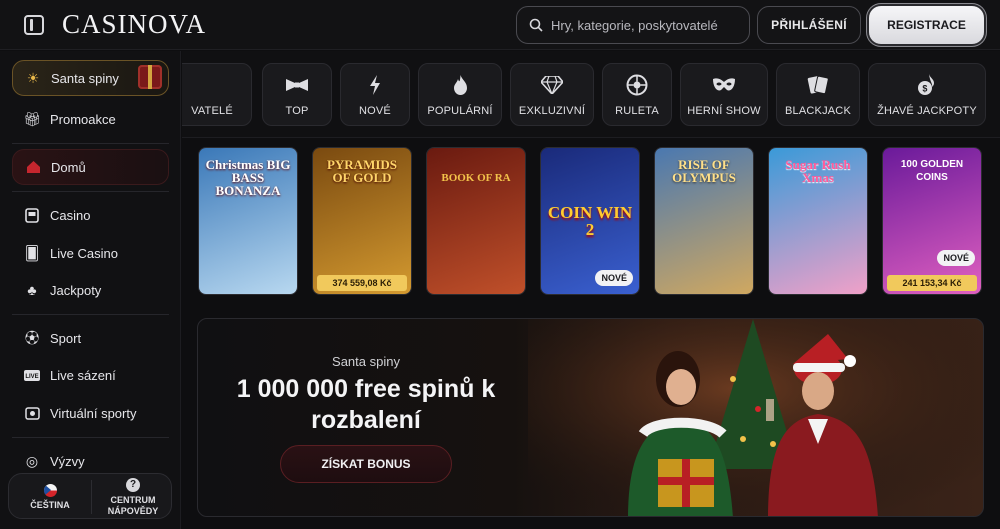 Image resolution: width=1000 pixels, height=529 pixels. What do you see at coordinates (932, 221) in the screenshot?
I see `game-tile: 100 GOLDEN COINS NOVÉ 241 153,34 Kč` at bounding box center [932, 221].